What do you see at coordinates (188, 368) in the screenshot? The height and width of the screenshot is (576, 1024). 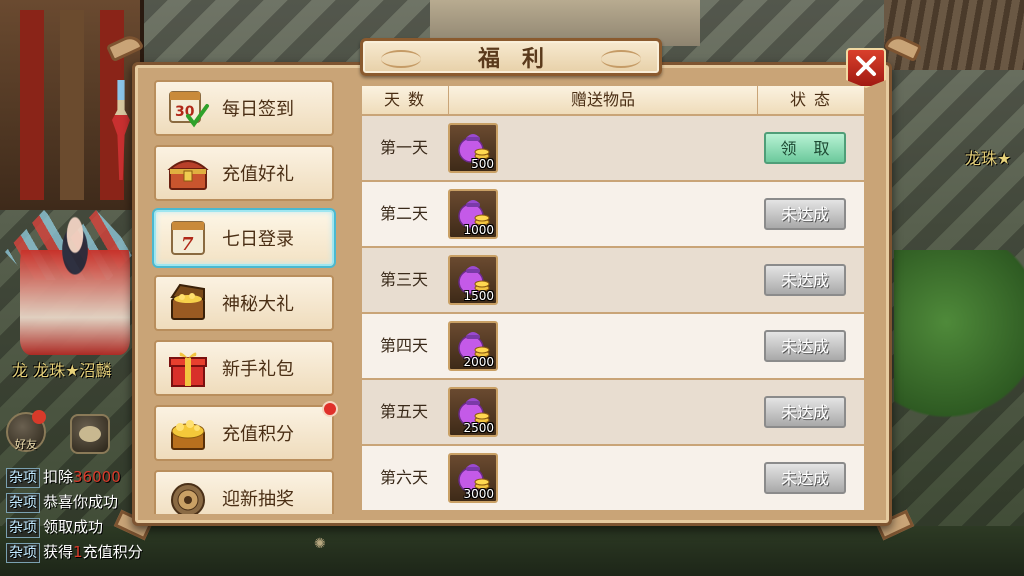 I see `red-gift-box-icon` at bounding box center [188, 368].